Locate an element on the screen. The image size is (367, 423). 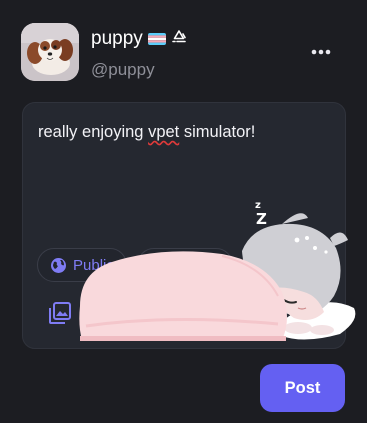
post-button: Post is located at coordinates (302, 388).